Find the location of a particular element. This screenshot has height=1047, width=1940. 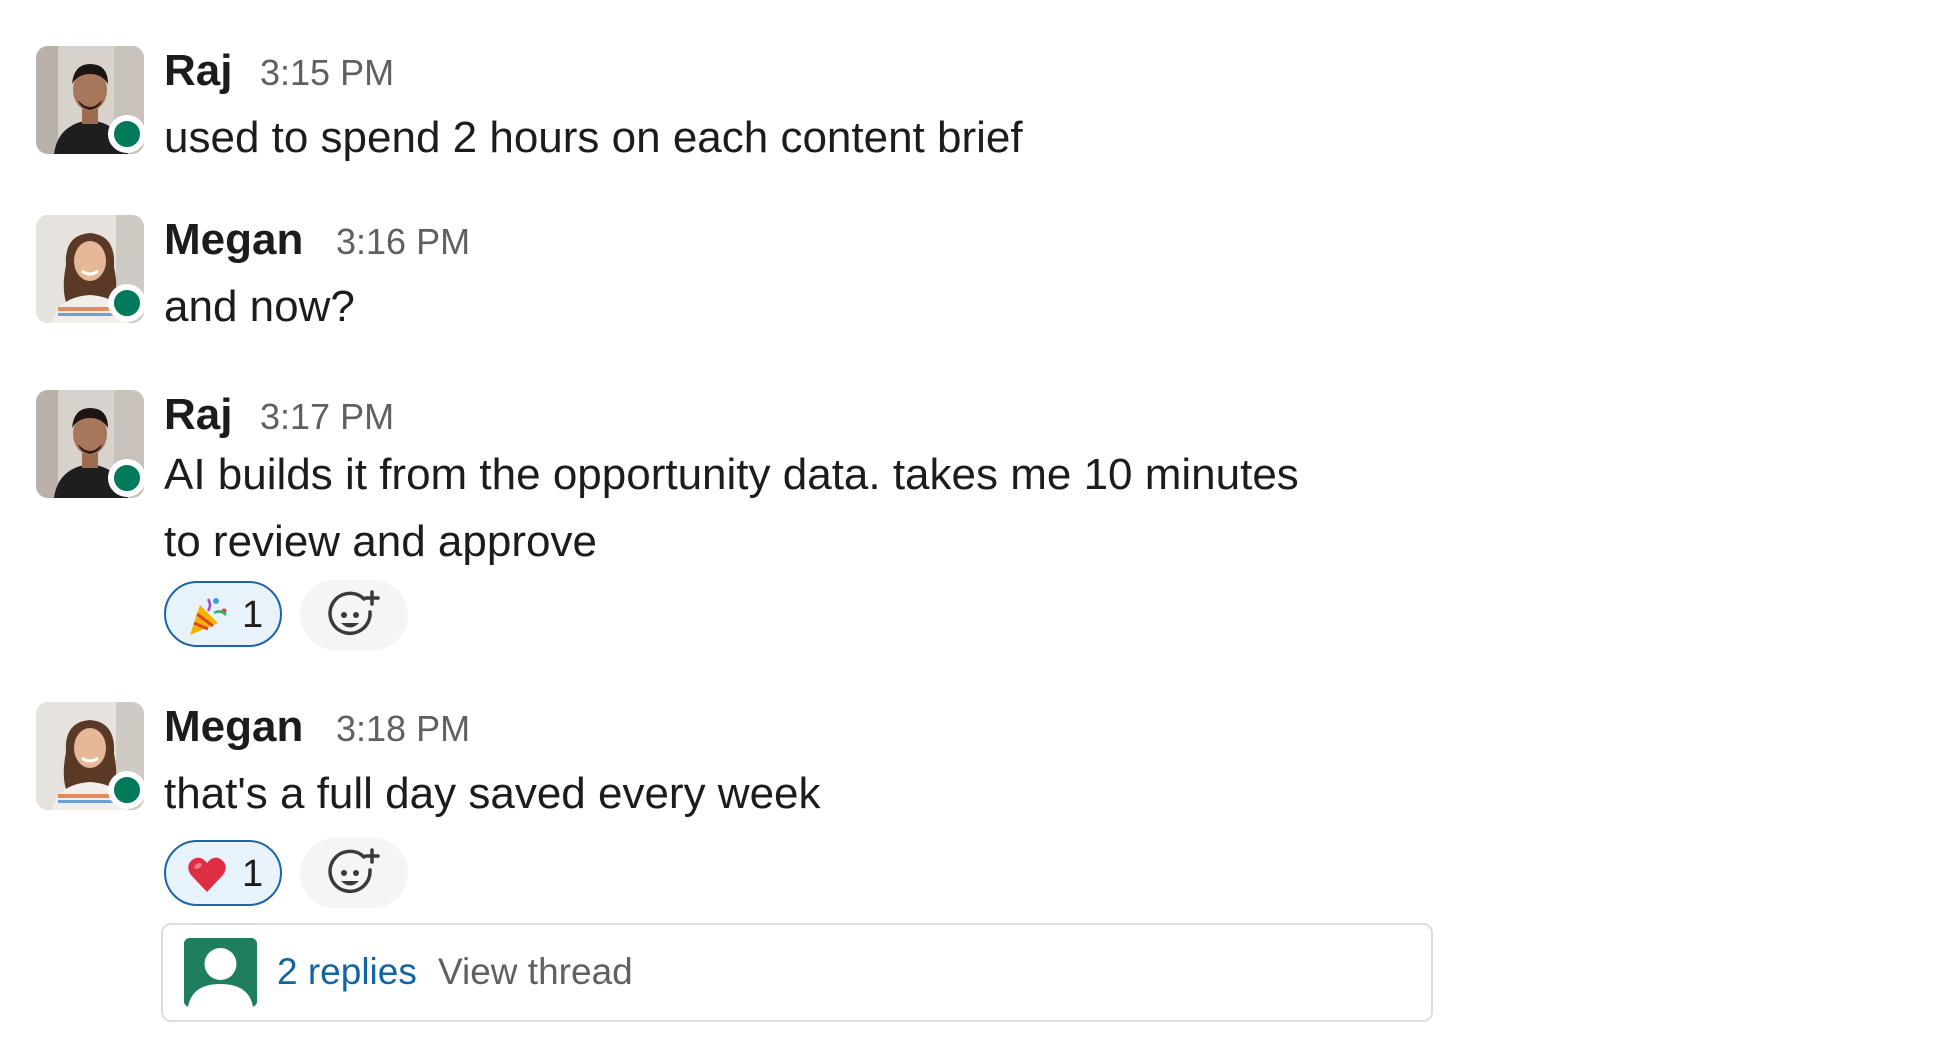

thread-summary-bar: 2 replies View thread is located at coordinates (797, 972).